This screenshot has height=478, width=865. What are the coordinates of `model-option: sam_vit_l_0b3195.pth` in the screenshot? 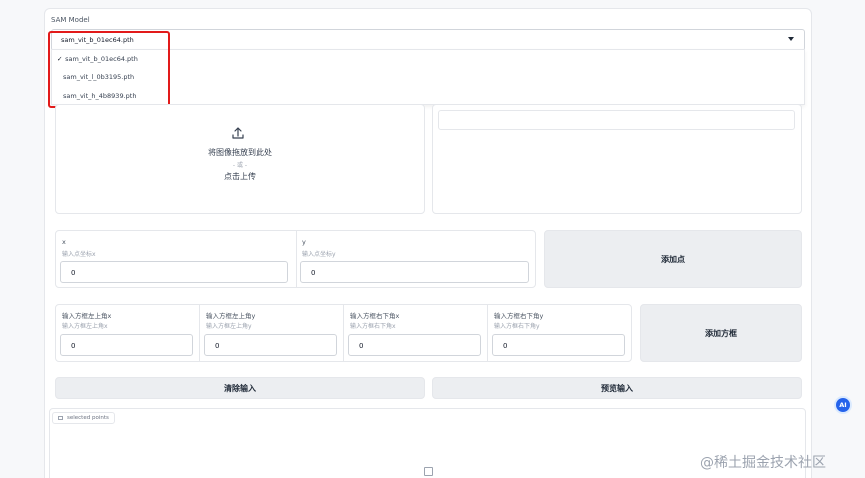 It's located at (98, 77).